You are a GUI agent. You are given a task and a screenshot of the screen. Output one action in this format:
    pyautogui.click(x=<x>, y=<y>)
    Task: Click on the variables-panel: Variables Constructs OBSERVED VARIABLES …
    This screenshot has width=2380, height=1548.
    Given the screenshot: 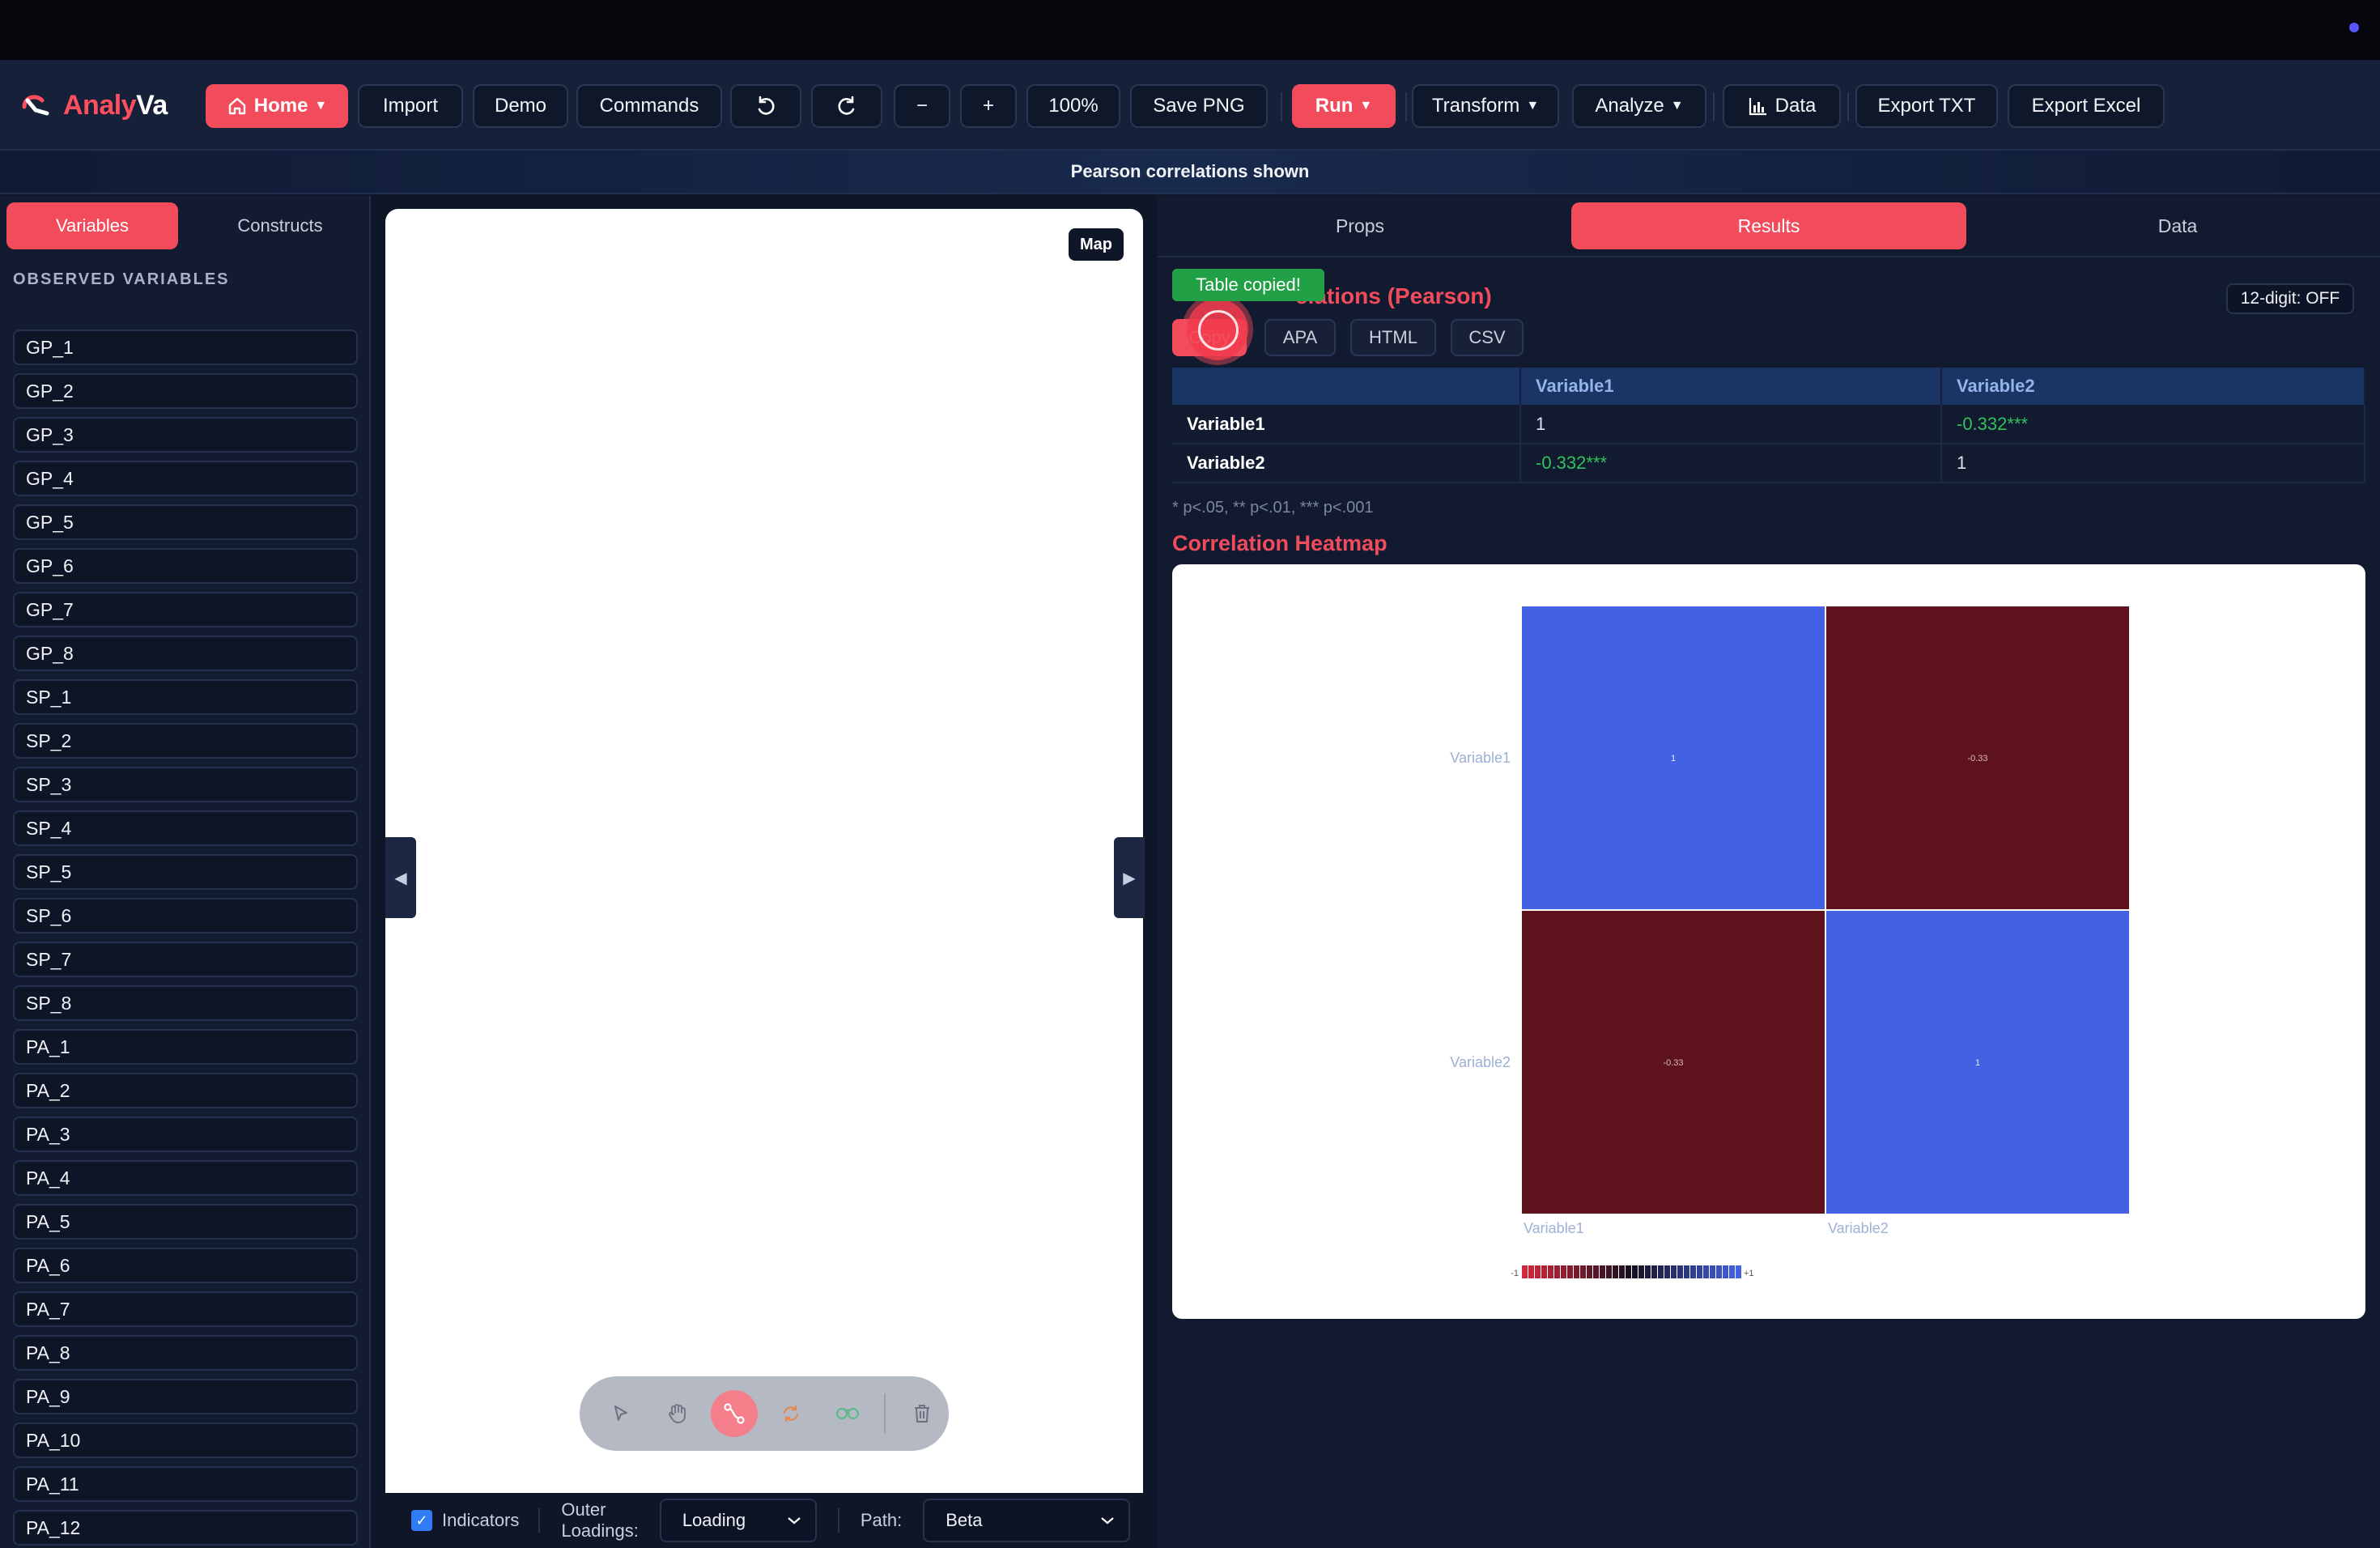 What is the action you would take?
    pyautogui.click(x=185, y=872)
    